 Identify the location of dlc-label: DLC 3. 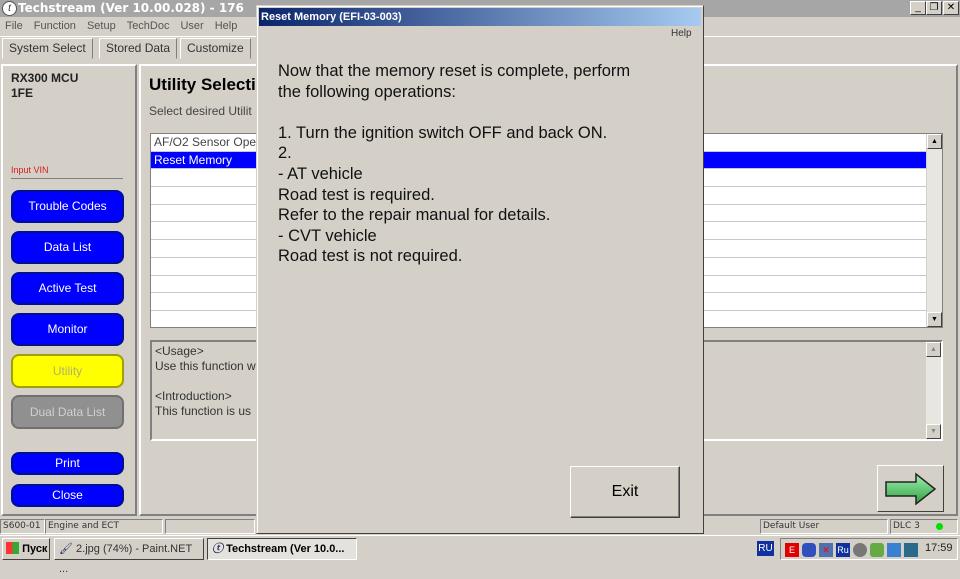
(906, 526).